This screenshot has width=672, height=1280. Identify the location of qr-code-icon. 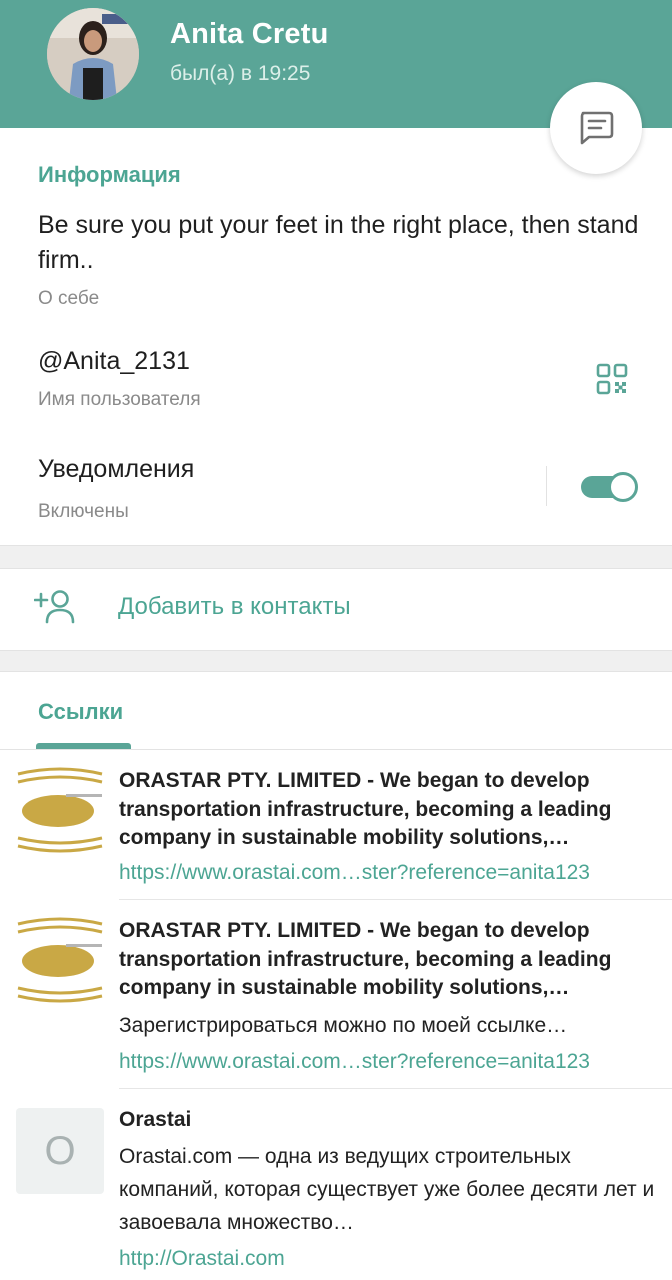
(612, 379).